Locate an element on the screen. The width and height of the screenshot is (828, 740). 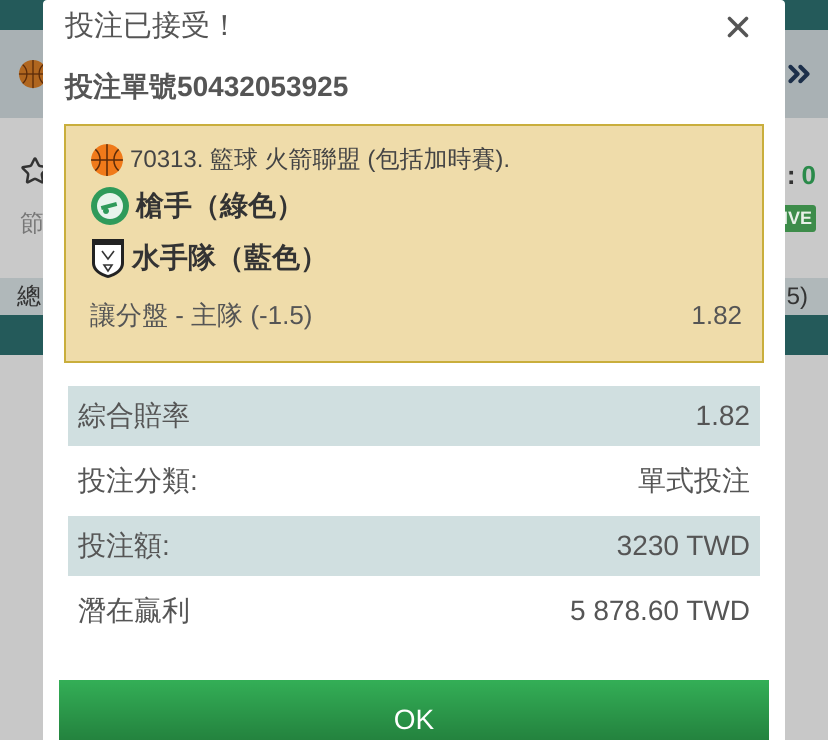
summary-value: 1.82 is located at coordinates (723, 416).